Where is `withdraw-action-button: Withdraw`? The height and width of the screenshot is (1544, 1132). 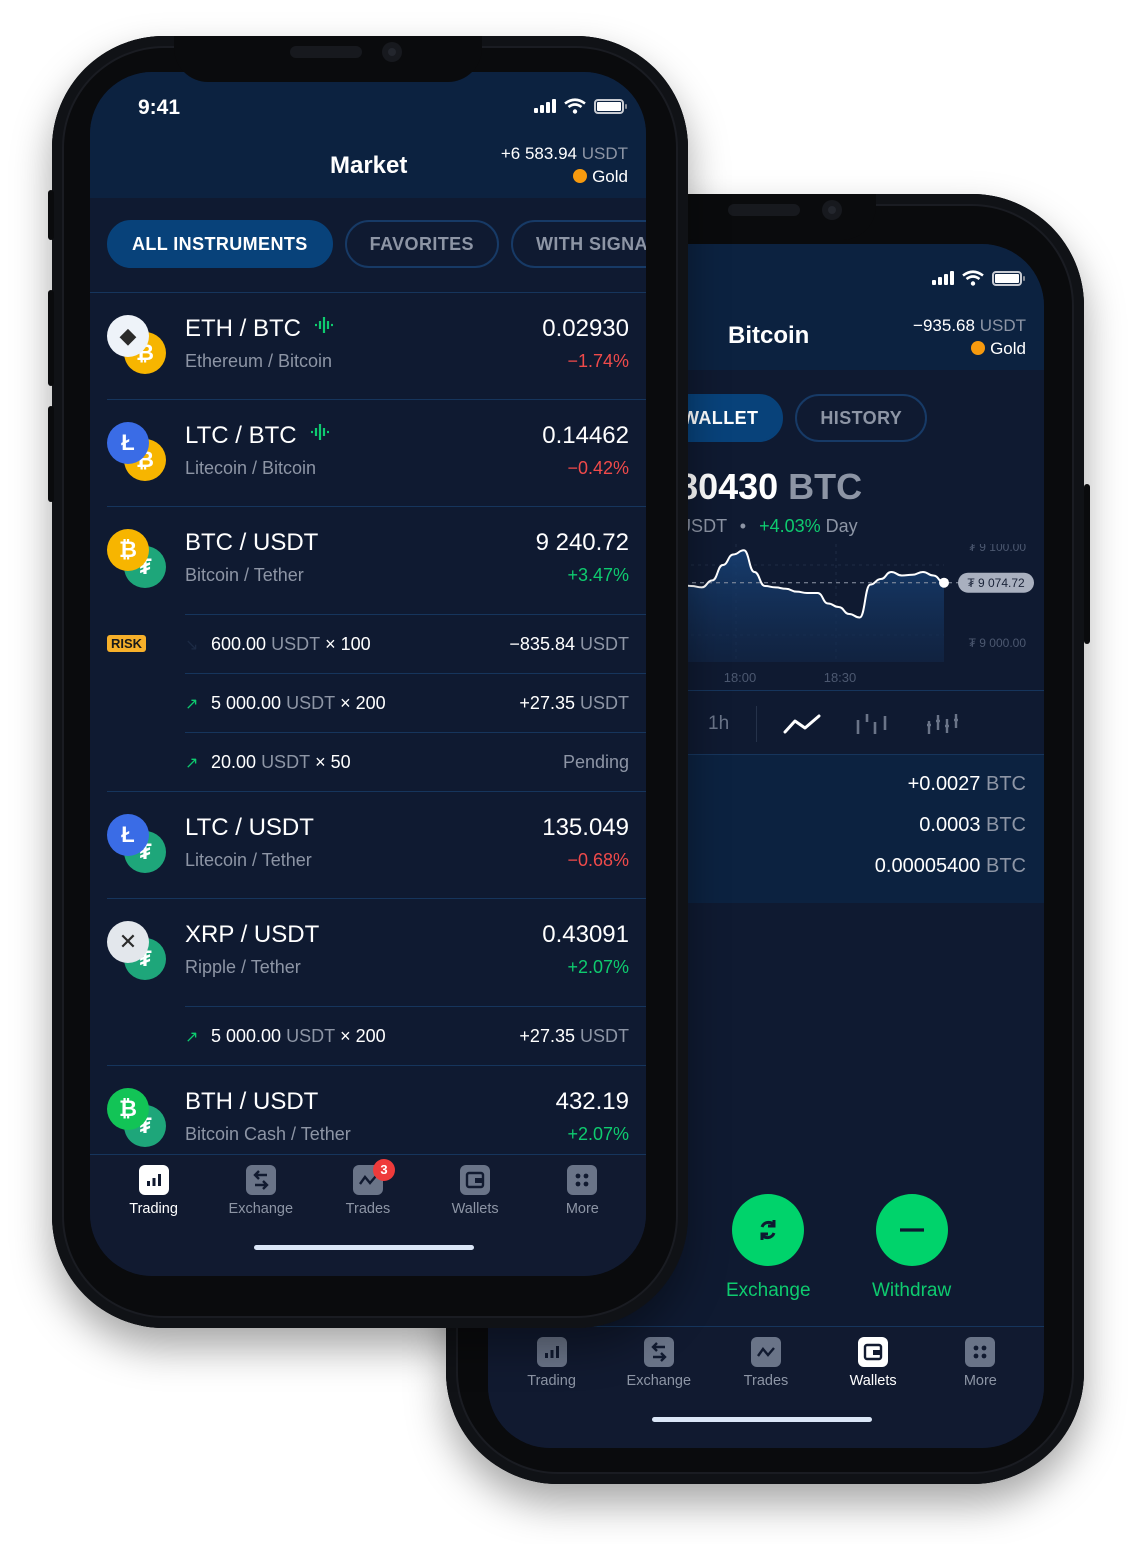 withdraw-action-button: Withdraw is located at coordinates (911, 1248).